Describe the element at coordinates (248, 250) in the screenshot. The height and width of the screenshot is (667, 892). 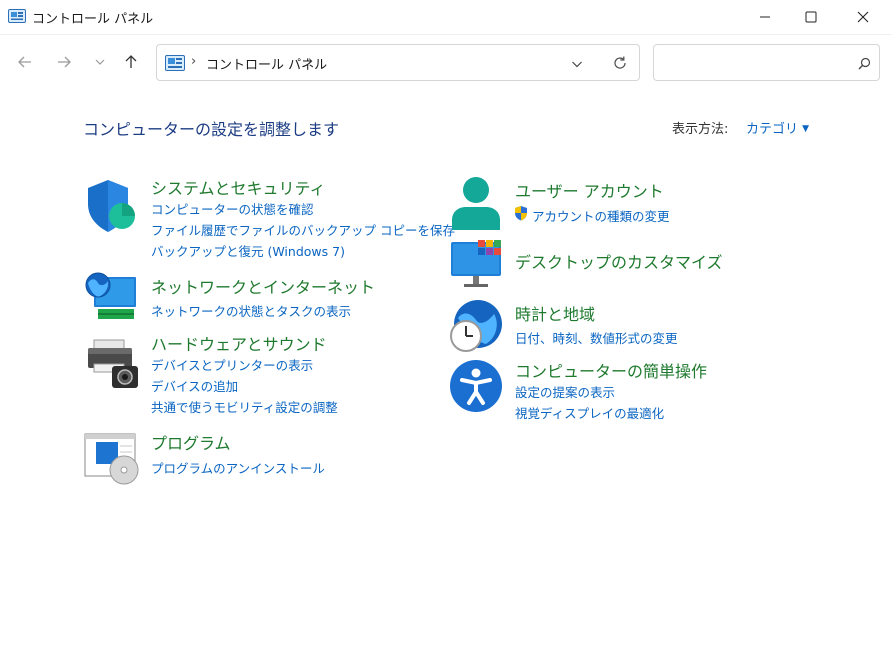
I see `link-backup-restore: バックアップと復元 (Windows 7)` at that location.